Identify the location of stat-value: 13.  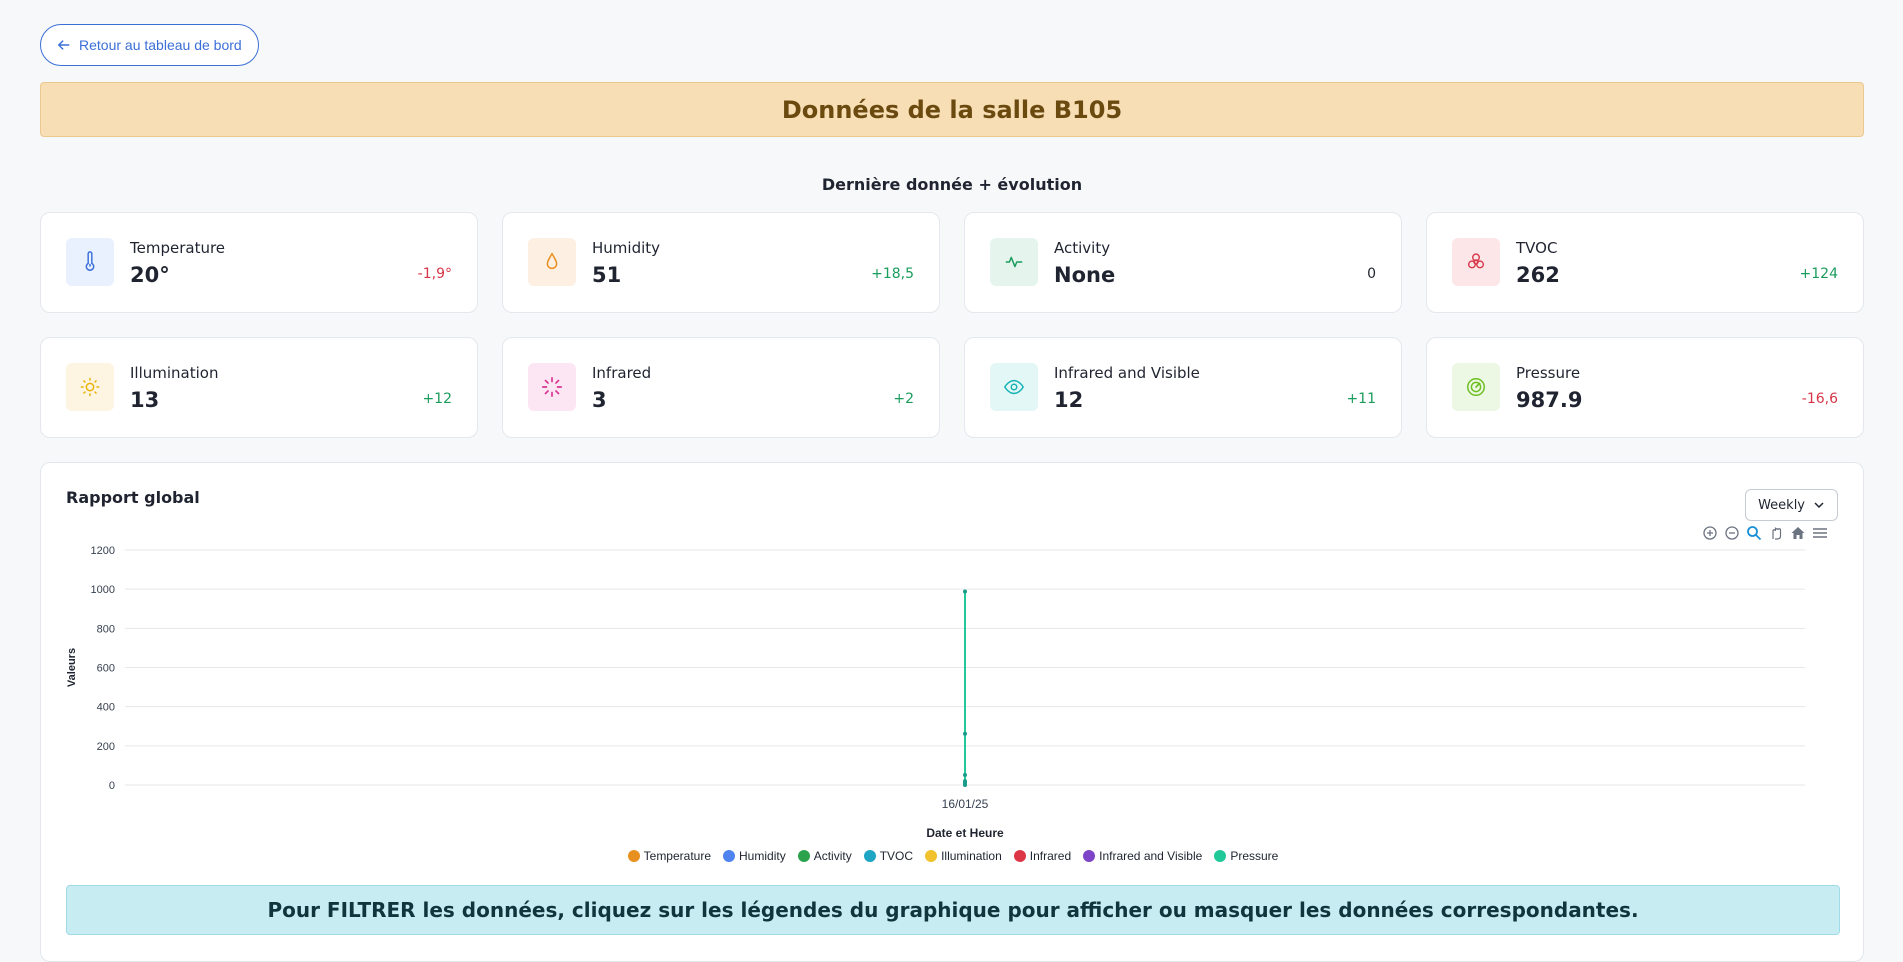
(145, 400).